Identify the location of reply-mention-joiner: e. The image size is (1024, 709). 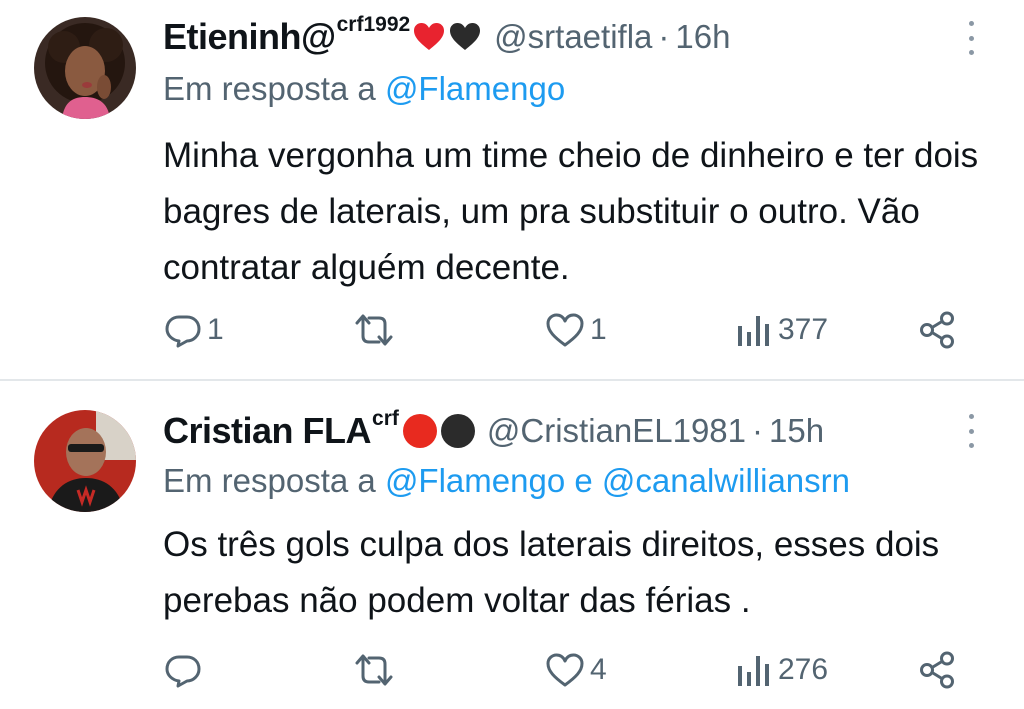
(583, 480).